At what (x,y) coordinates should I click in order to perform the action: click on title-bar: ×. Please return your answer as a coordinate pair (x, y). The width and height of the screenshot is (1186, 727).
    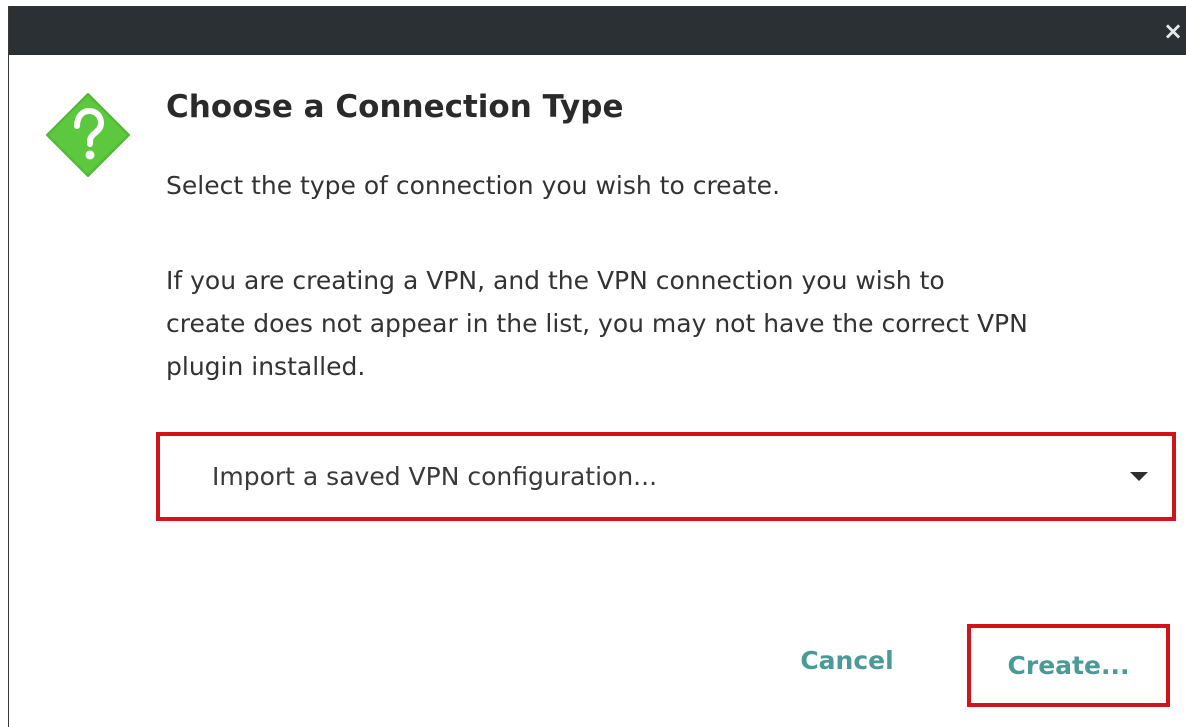
    Looking at the image, I should click on (597, 30).